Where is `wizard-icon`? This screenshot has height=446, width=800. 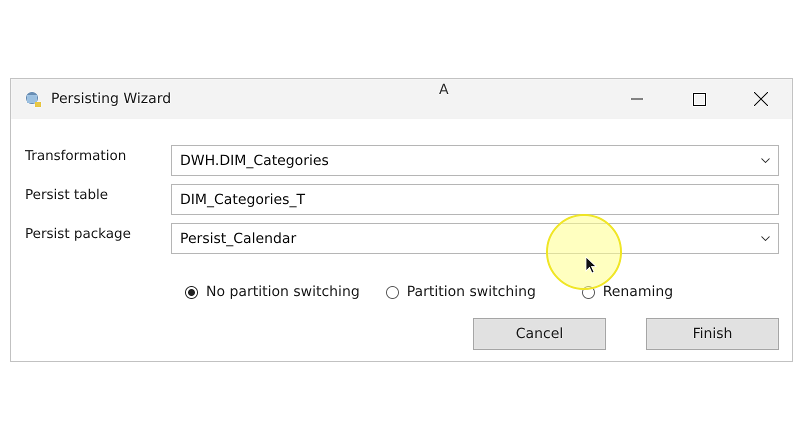
wizard-icon is located at coordinates (33, 99).